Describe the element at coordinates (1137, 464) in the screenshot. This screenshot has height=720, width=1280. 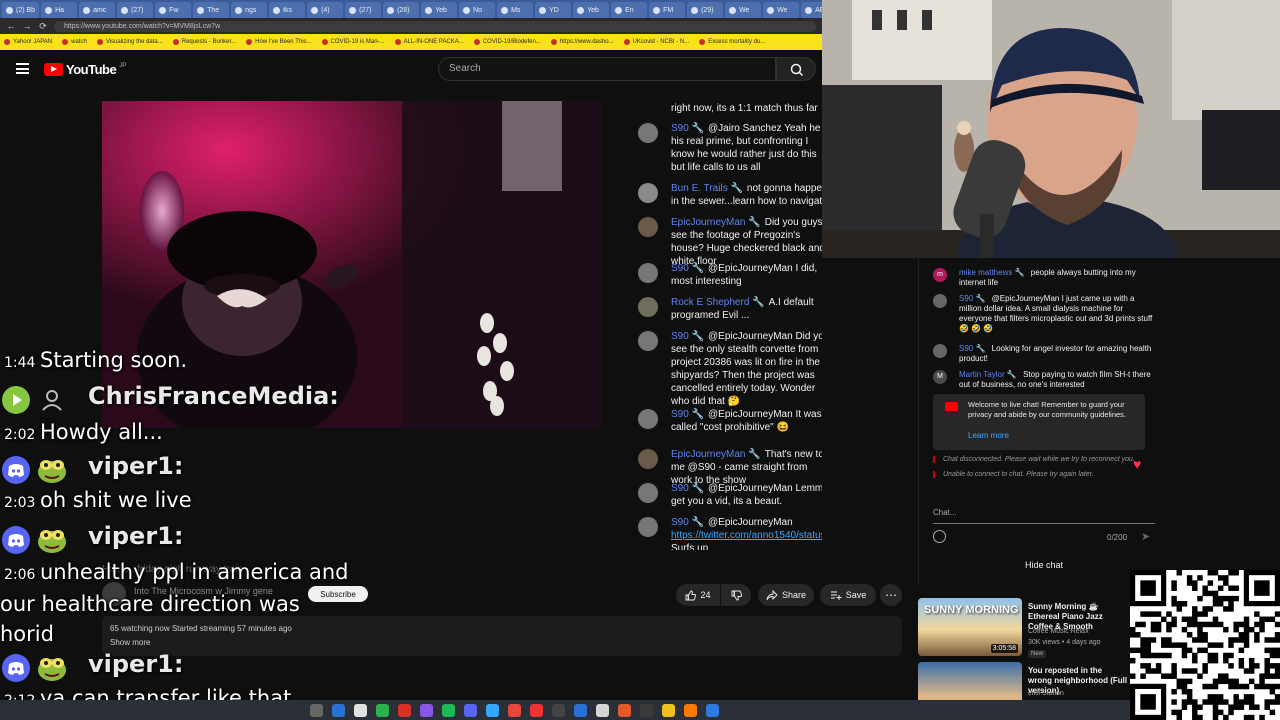
I see `heart-icon: ♥` at that location.